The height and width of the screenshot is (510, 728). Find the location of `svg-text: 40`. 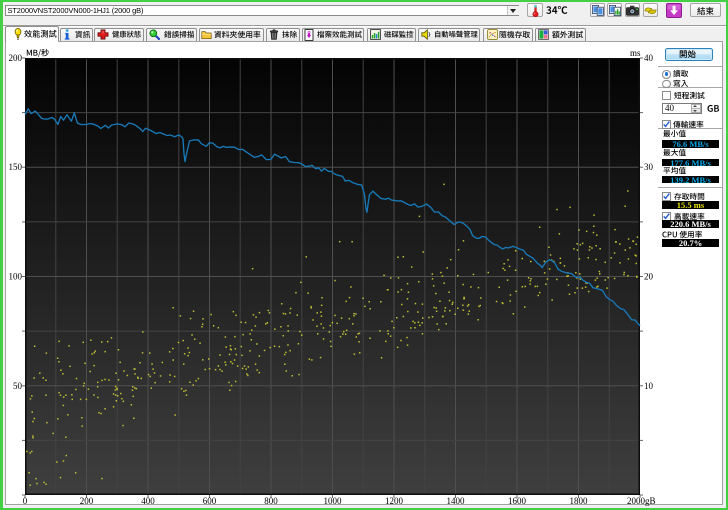

svg-text: 40 is located at coordinates (649, 58).